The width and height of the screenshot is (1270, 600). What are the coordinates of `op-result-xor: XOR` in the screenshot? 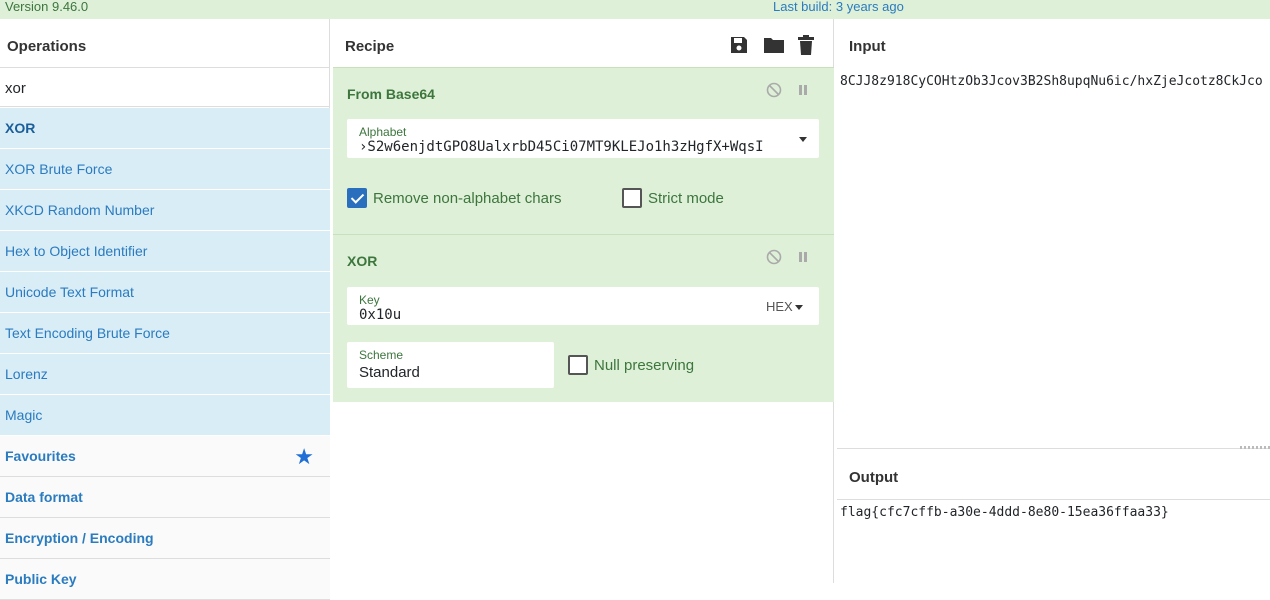 It's located at (165, 128).